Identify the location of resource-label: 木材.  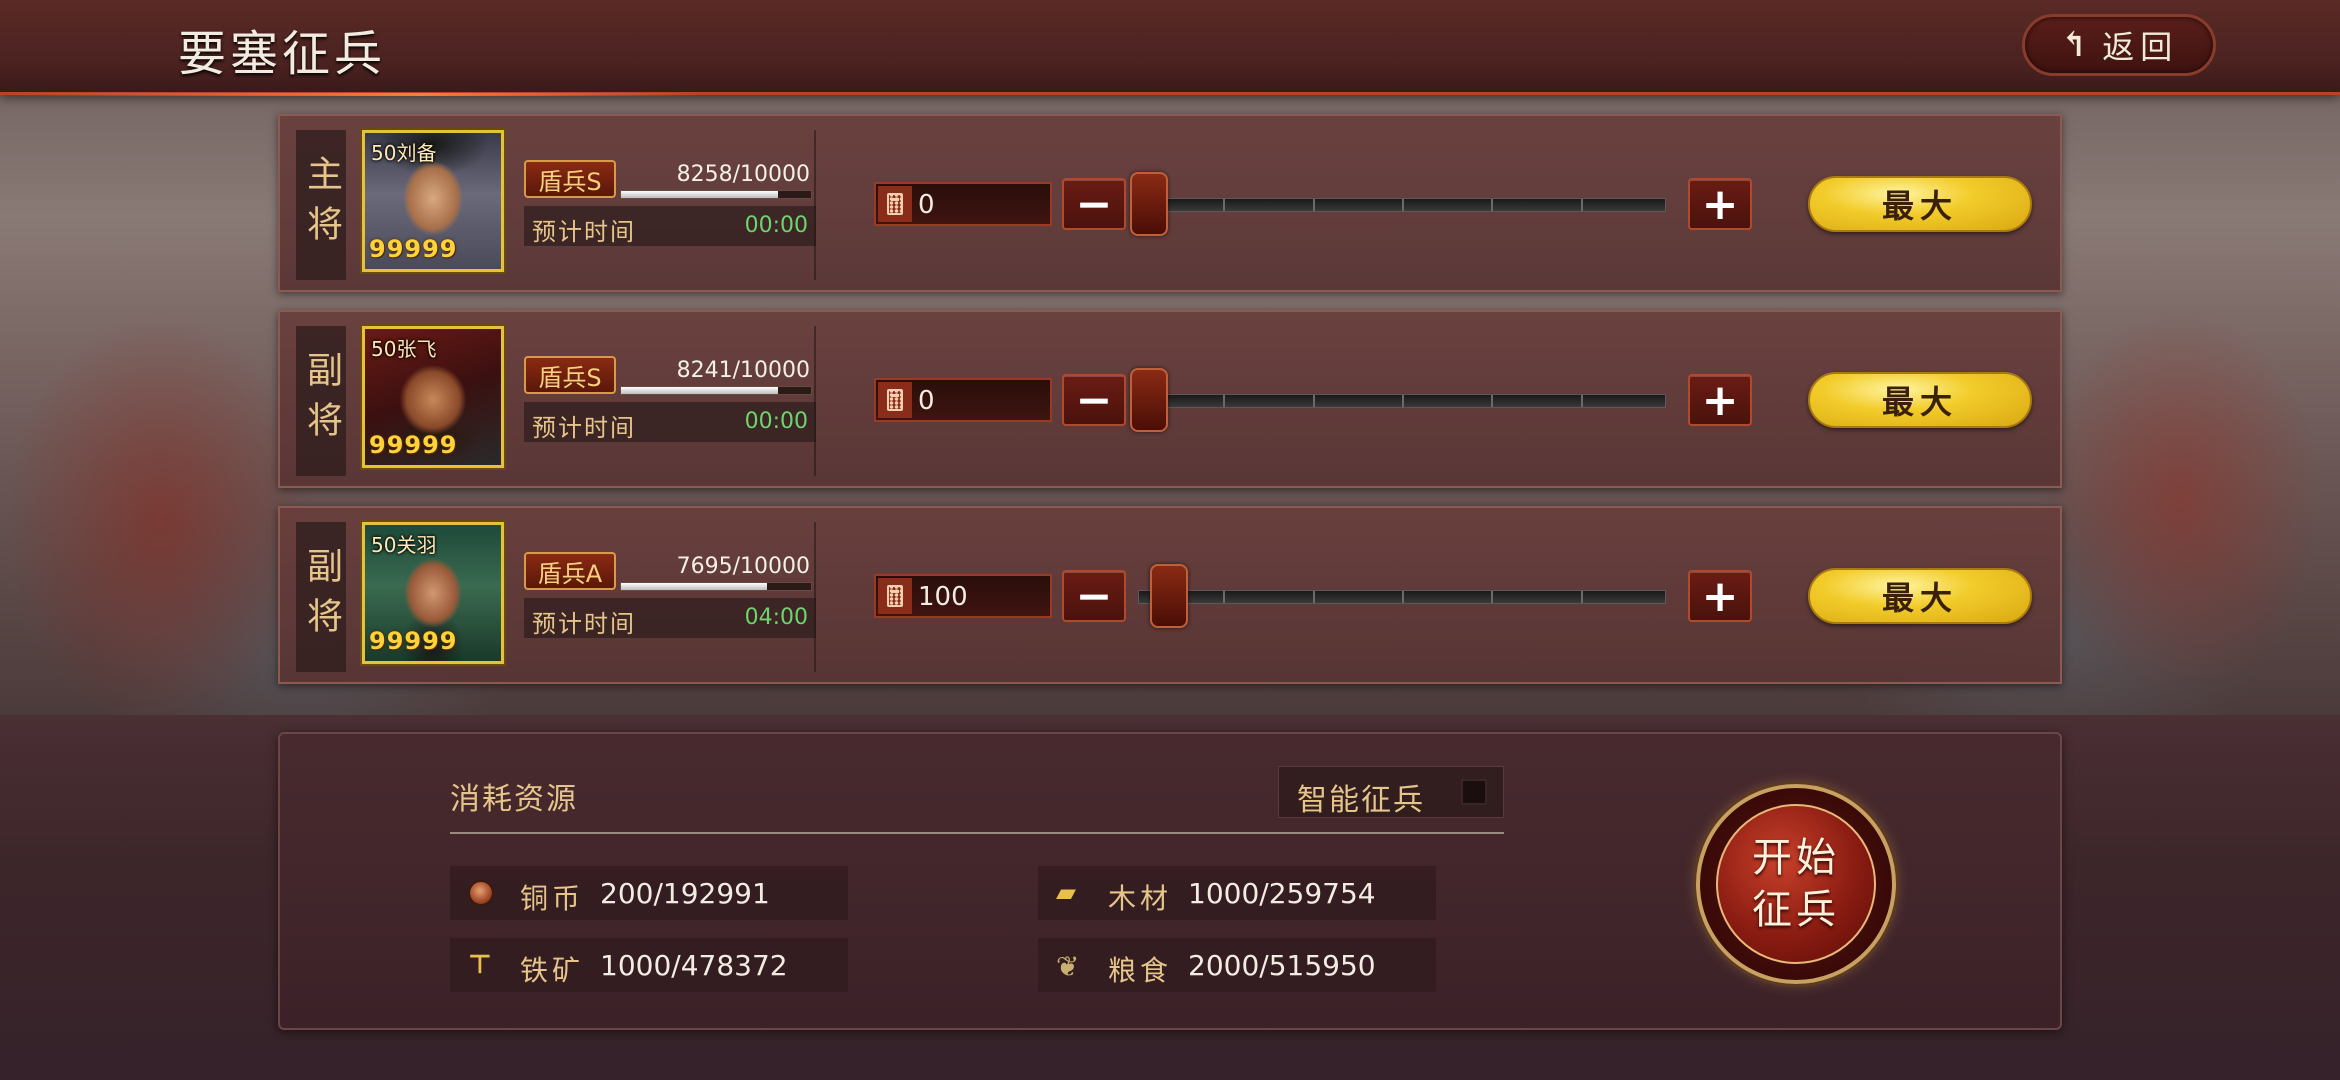
(1140, 898).